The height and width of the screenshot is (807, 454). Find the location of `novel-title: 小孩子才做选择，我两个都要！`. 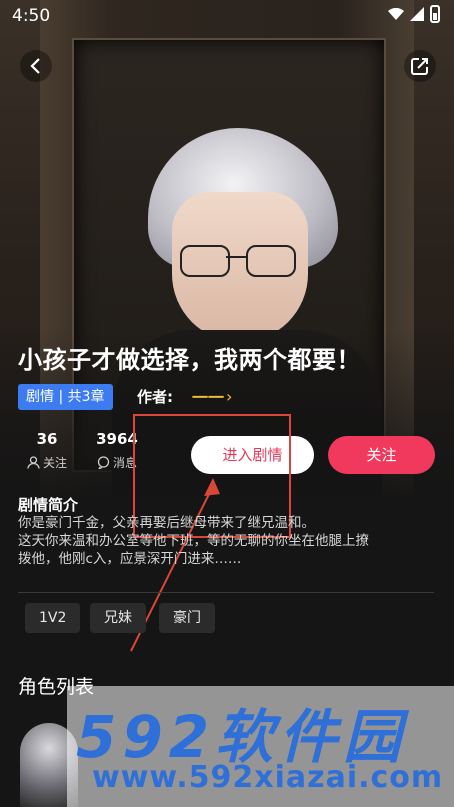

novel-title: 小孩子才做选择，我两个都要！ is located at coordinates (189, 360).